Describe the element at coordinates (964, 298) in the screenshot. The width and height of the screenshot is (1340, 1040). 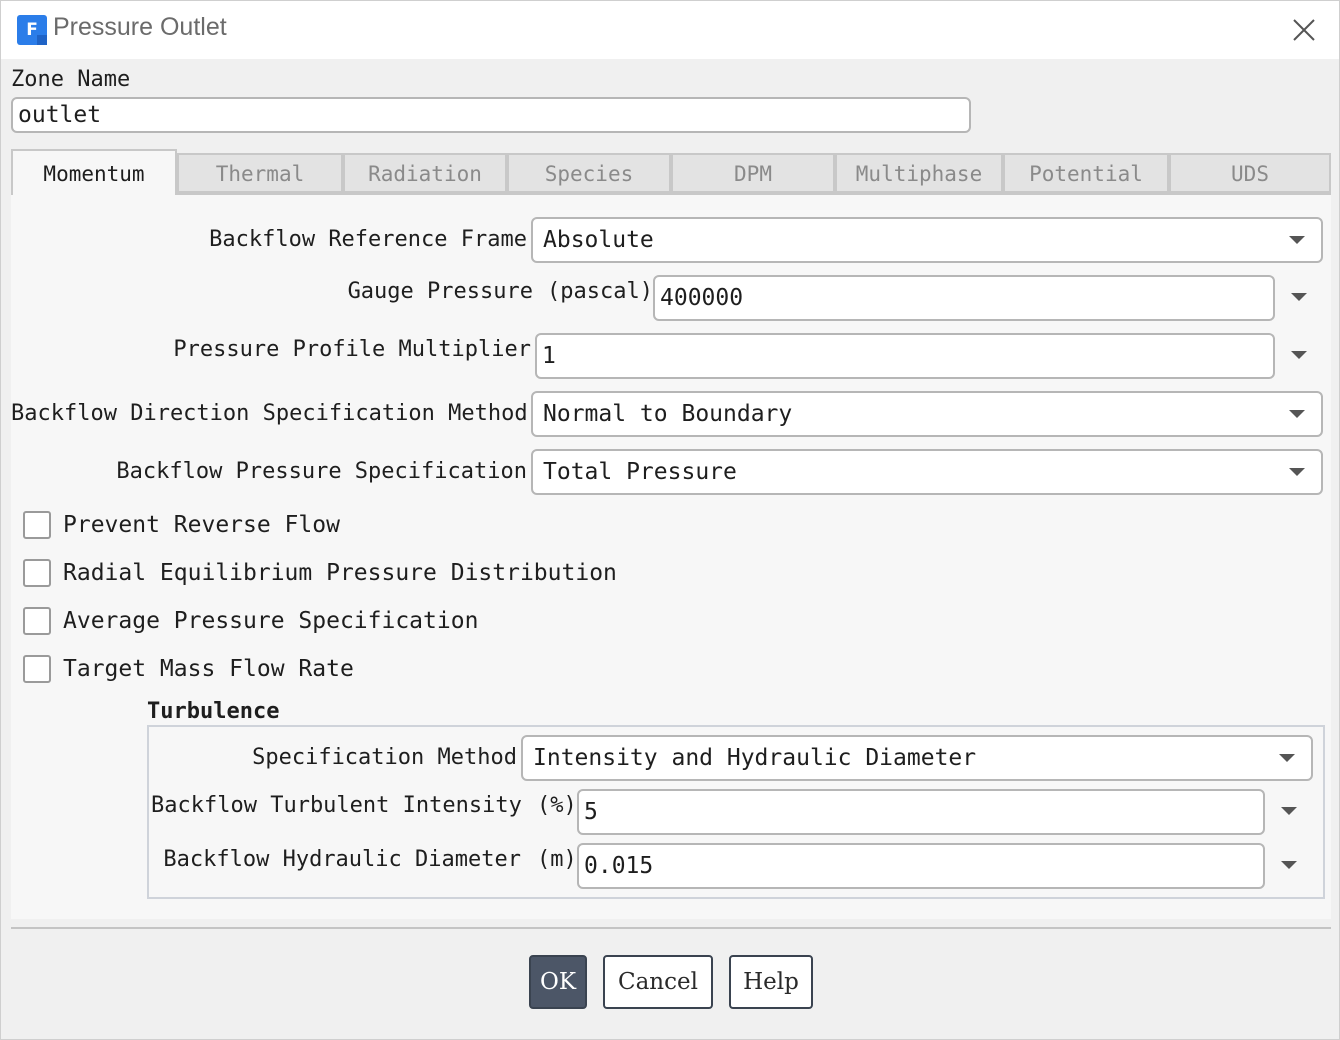
I see `gauge-pressure-input: 400000` at that location.